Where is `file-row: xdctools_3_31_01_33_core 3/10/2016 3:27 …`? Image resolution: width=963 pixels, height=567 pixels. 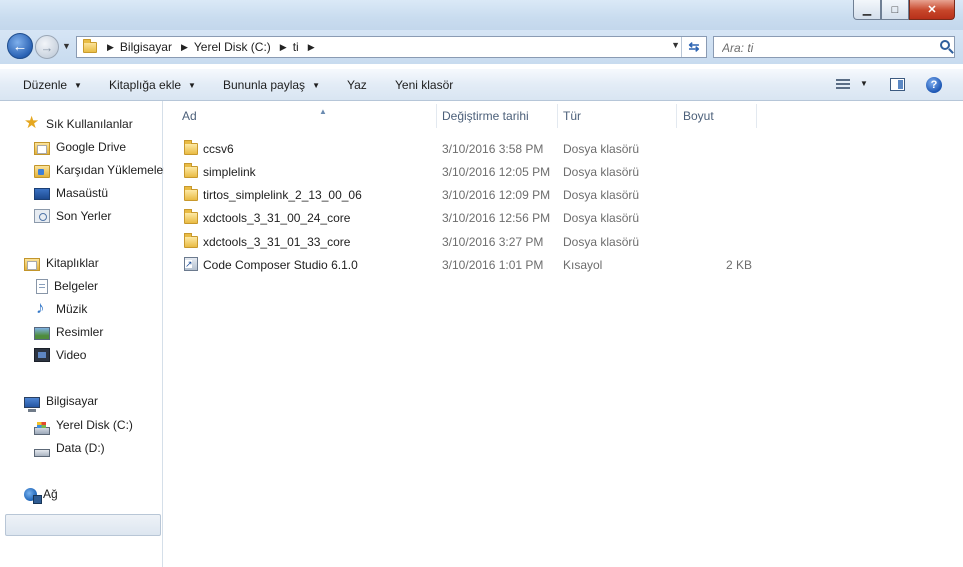 file-row: xdctools_3_31_01_33_core 3/10/2016 3:27 … is located at coordinates (563, 242).